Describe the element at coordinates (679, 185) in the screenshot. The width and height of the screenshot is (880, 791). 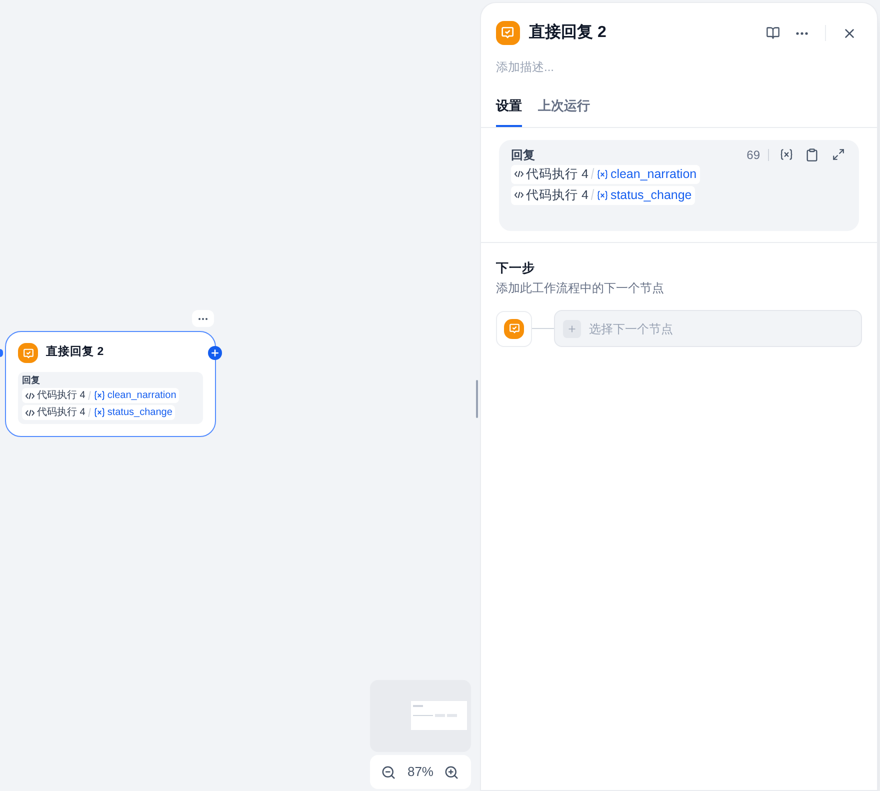
I see `reply-editor: 回复 69 代码执行 4 clean_narration 代码执行 4 status_change` at that location.